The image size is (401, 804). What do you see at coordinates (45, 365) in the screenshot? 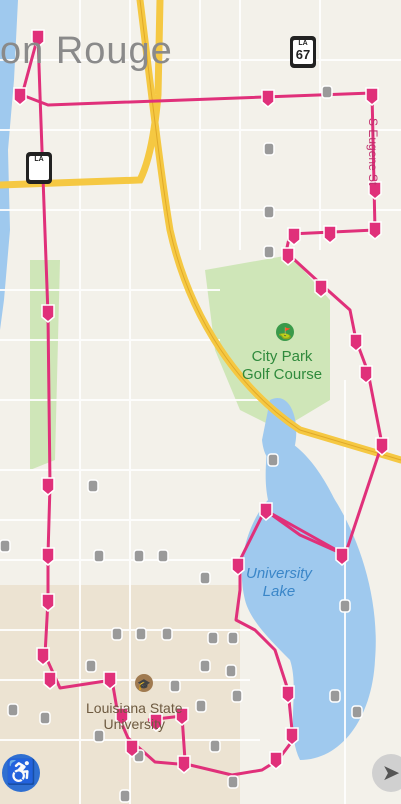
I see `park-strip` at bounding box center [45, 365].